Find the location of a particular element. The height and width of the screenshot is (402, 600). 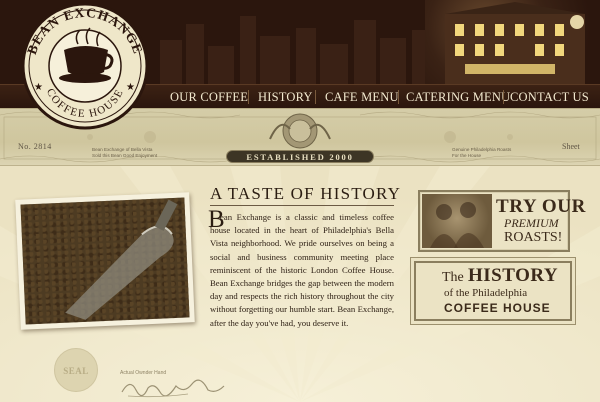

nav-cafe-menu: CAFE MENU is located at coordinates (362, 97).